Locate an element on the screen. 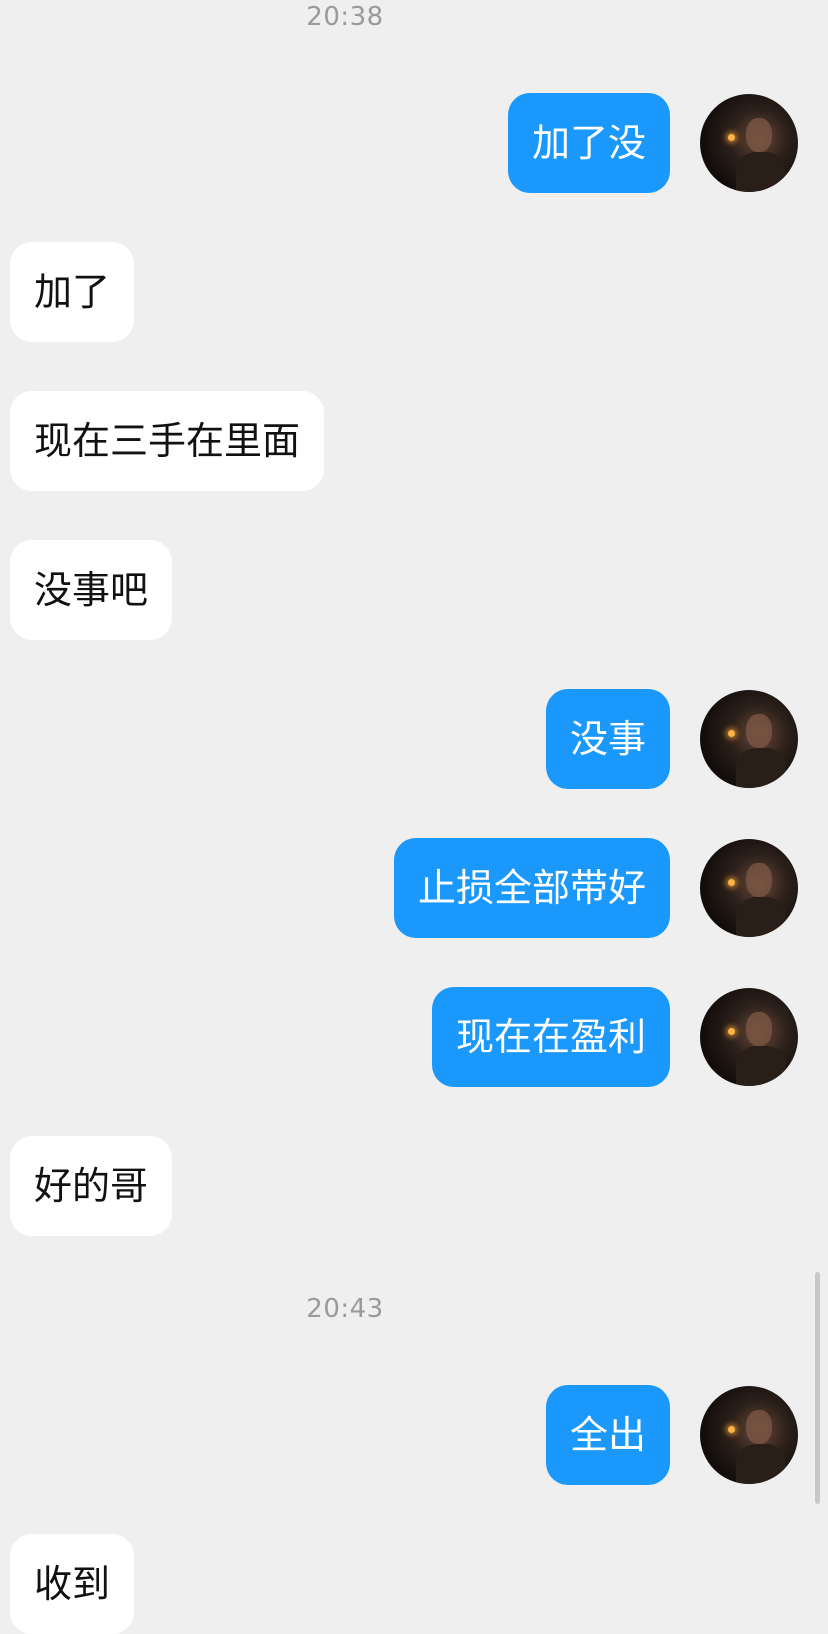 Image resolution: width=828 pixels, height=1634 pixels. message-timestamp: 20:43 is located at coordinates (345, 1309).